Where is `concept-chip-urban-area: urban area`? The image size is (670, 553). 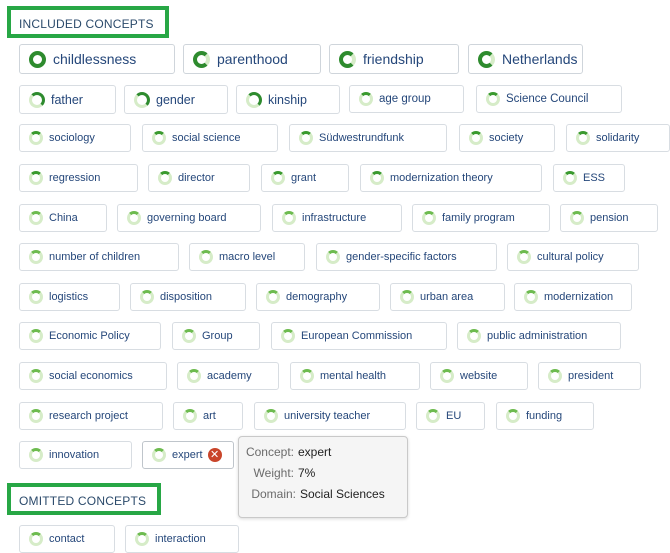
concept-chip-urban-area: urban area is located at coordinates (447, 297).